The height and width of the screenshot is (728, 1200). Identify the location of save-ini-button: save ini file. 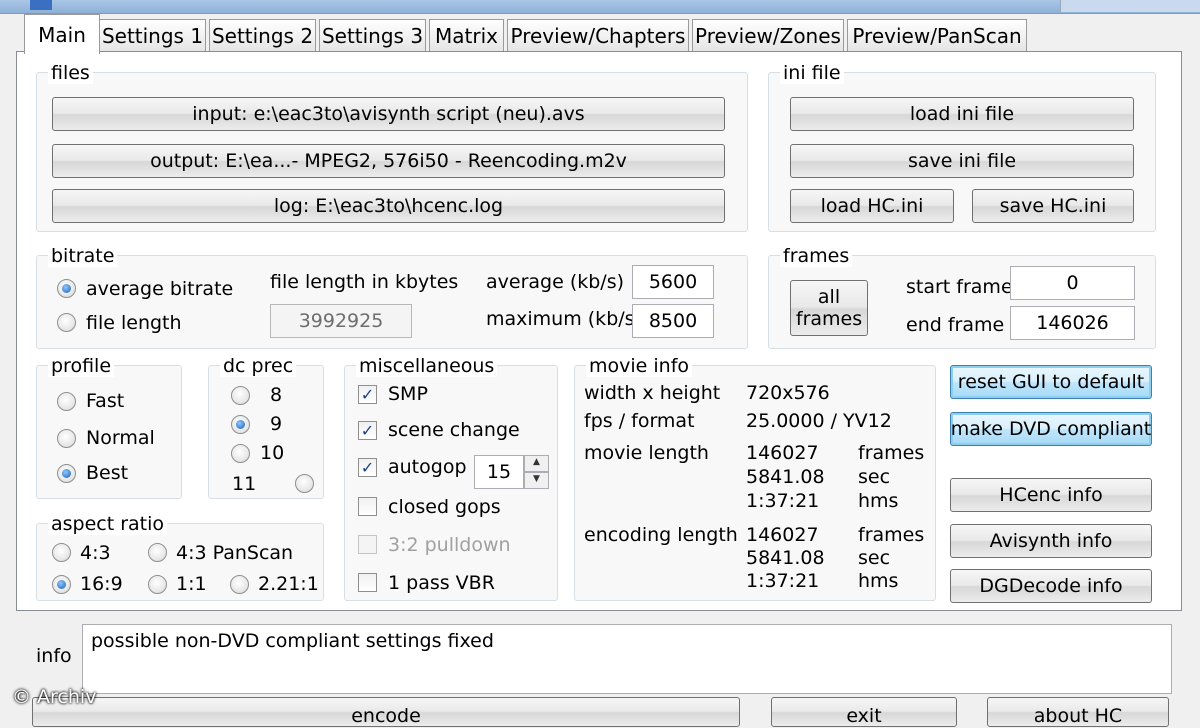
(962, 161).